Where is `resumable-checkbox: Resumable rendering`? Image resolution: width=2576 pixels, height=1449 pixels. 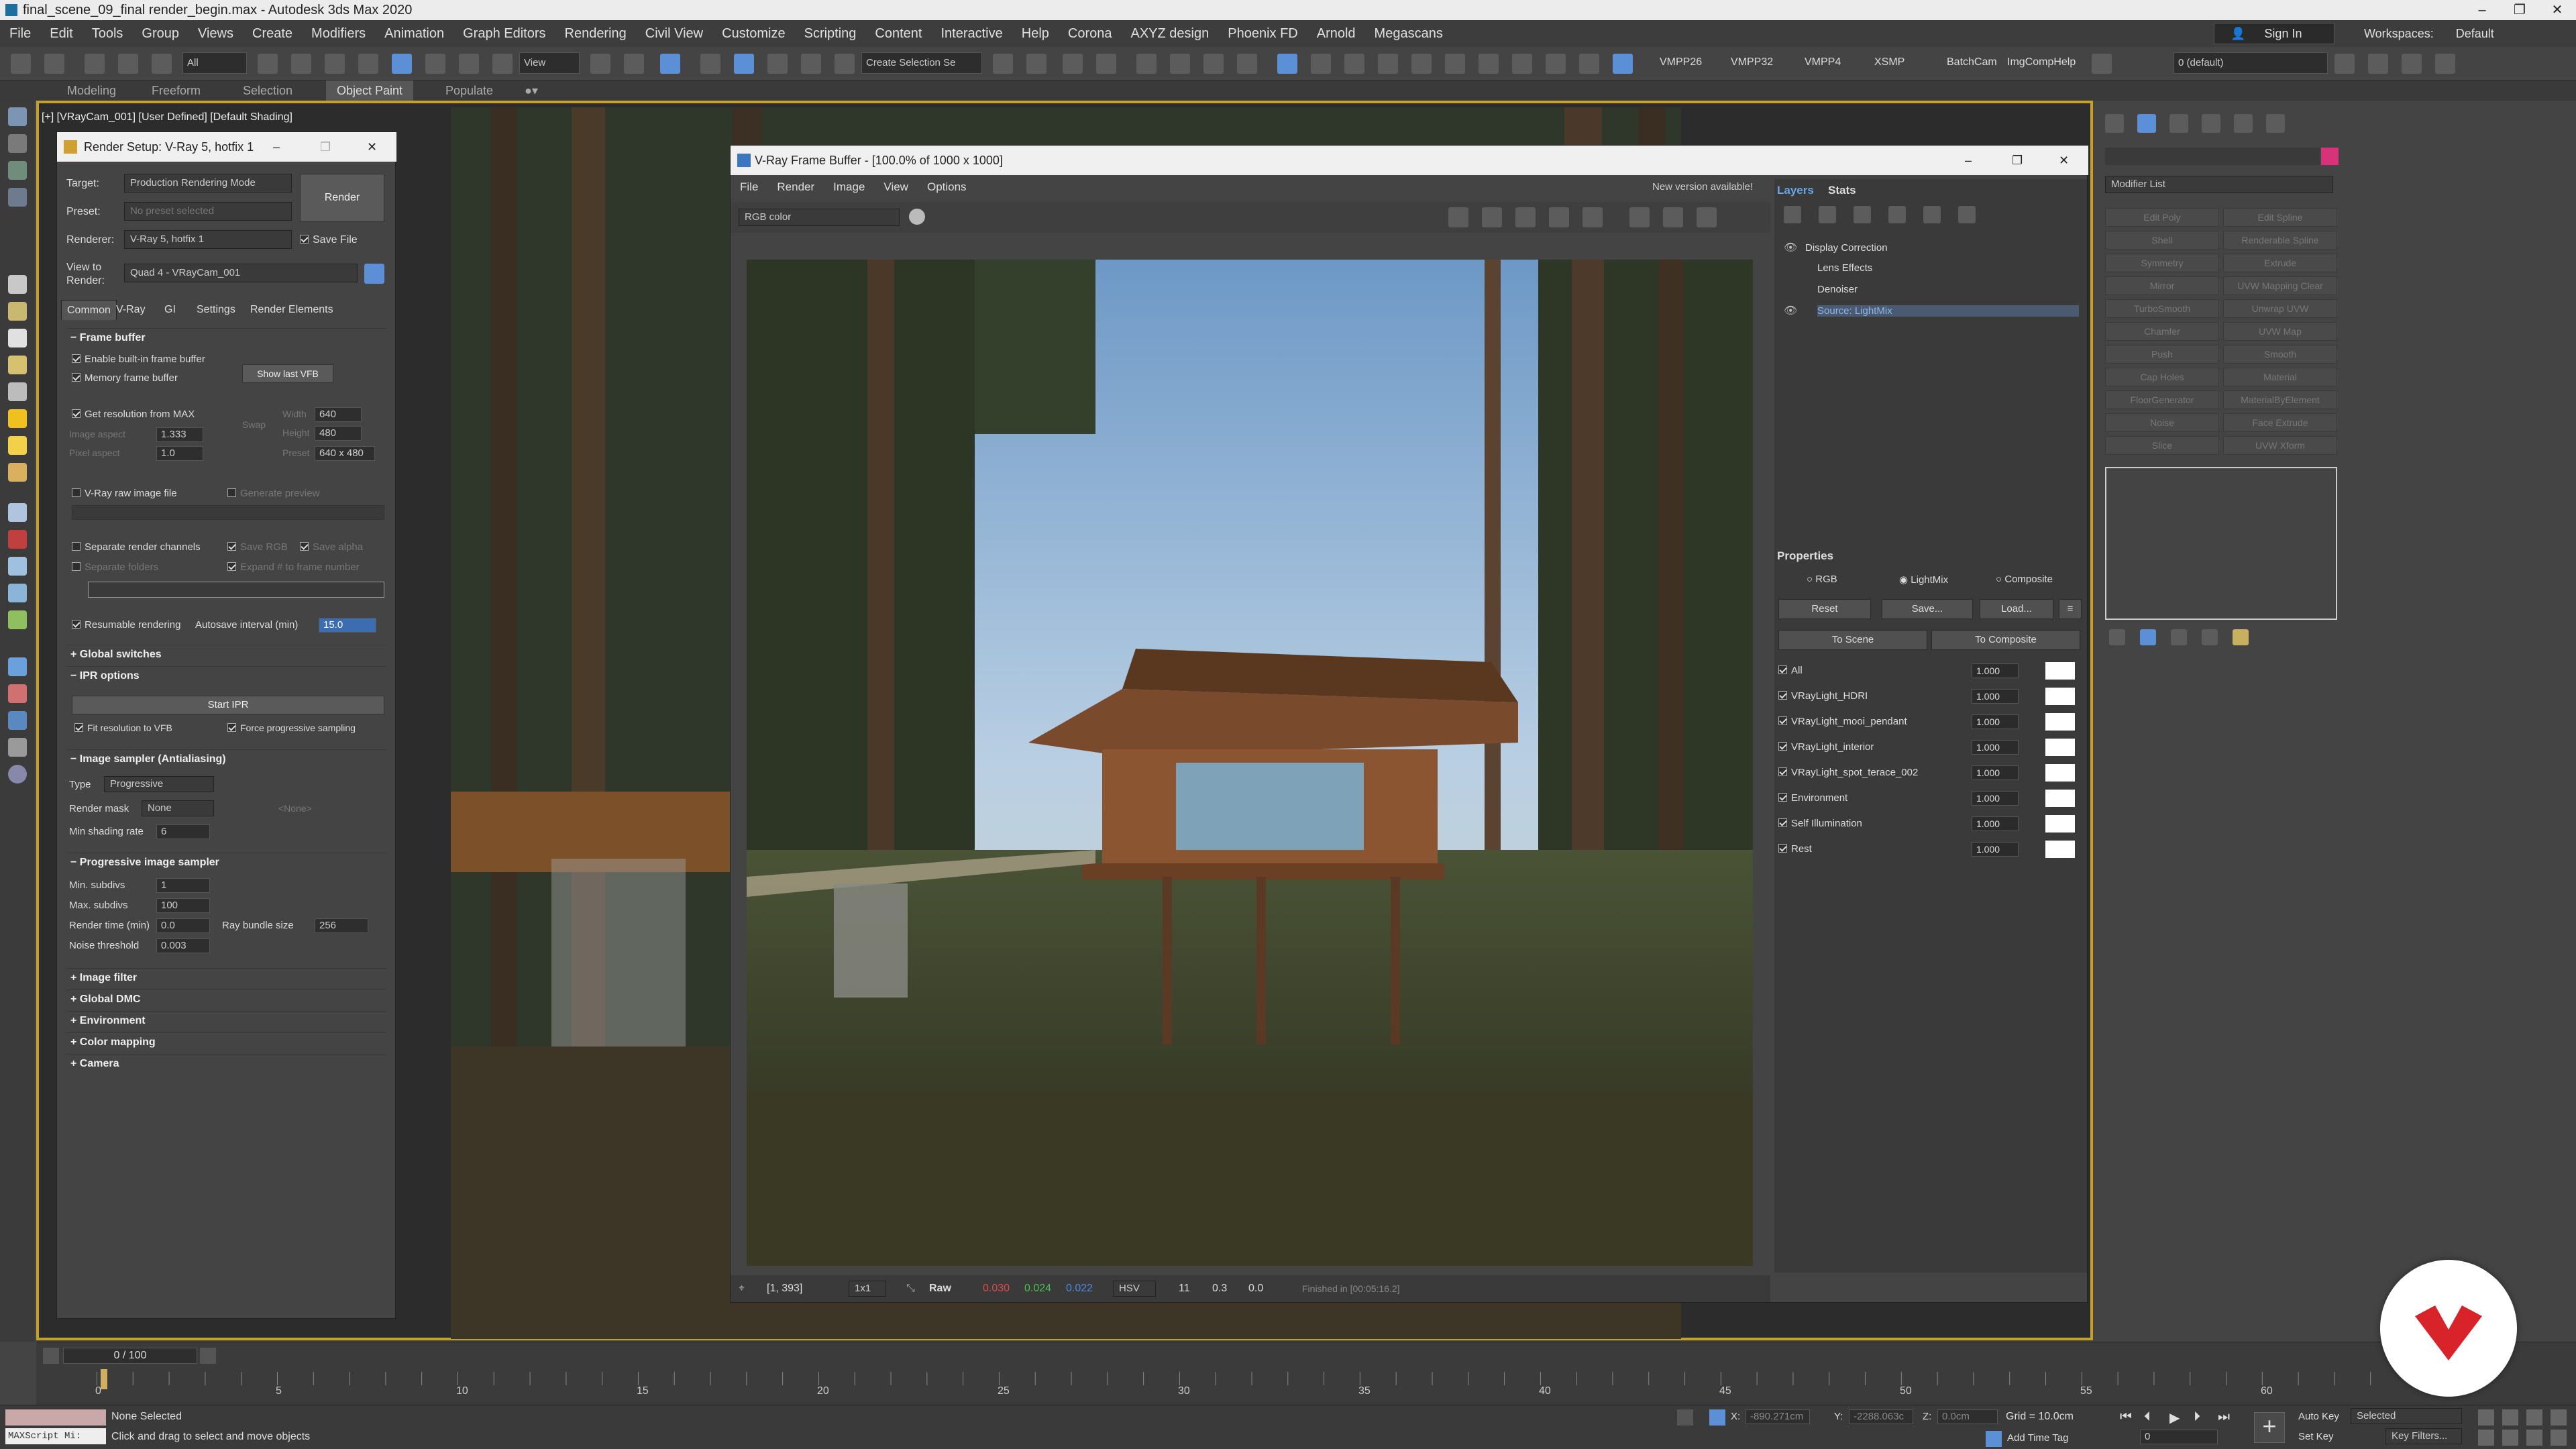
resumable-checkbox: Resumable rendering is located at coordinates (126, 625).